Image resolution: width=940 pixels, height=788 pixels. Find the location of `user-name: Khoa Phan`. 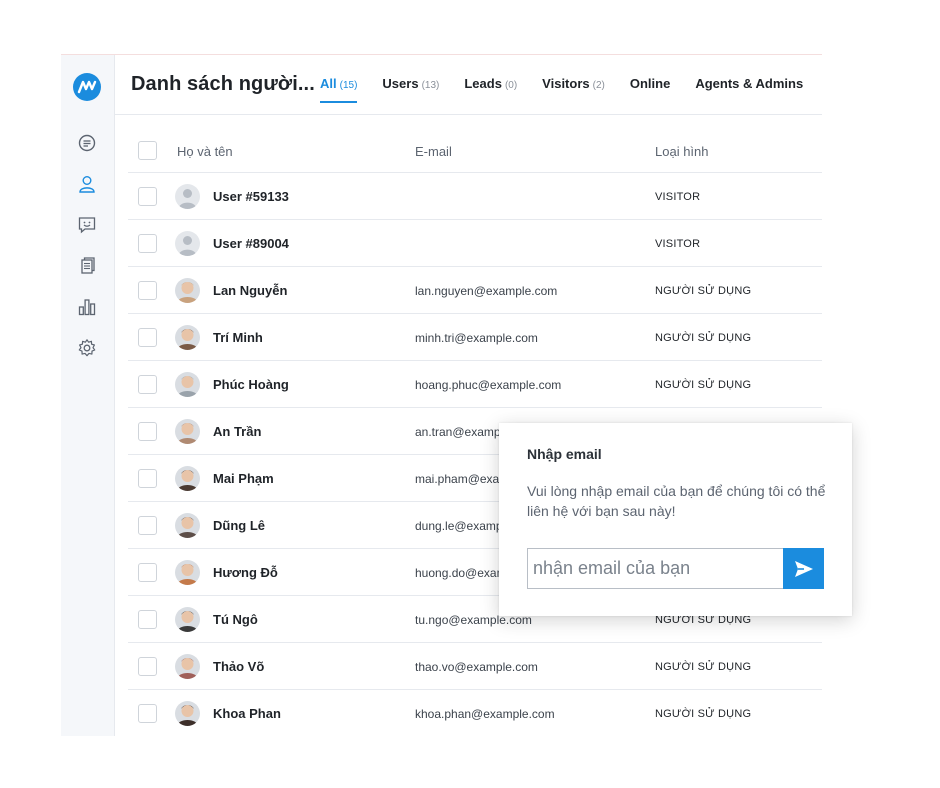

user-name: Khoa Phan is located at coordinates (247, 713).